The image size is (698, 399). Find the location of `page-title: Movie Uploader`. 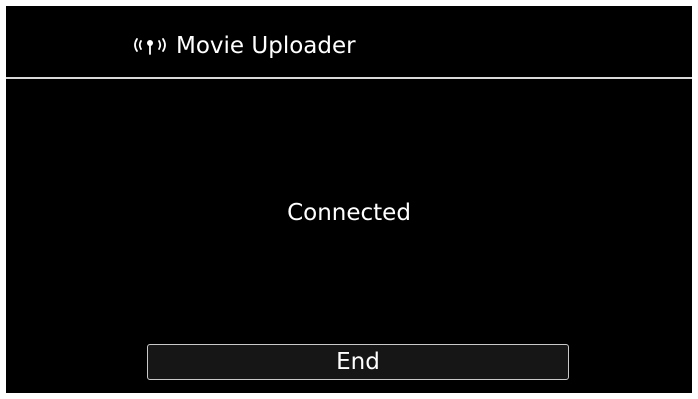

page-title: Movie Uploader is located at coordinates (266, 46).